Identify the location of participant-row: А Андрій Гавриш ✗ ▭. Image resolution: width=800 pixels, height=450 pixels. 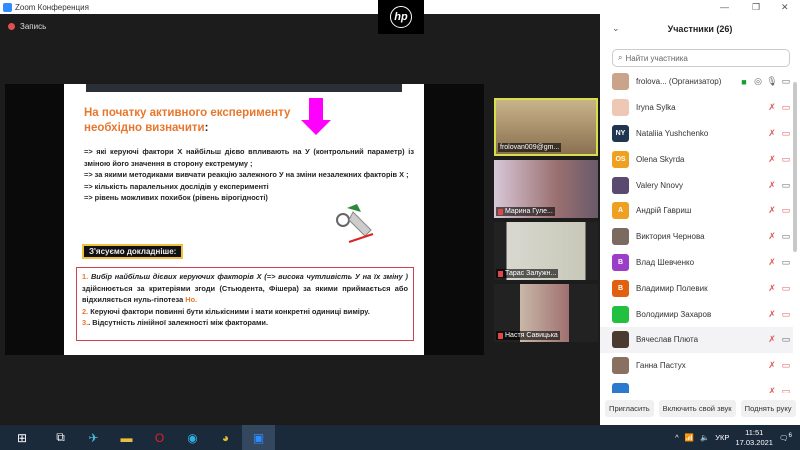
(696, 211).